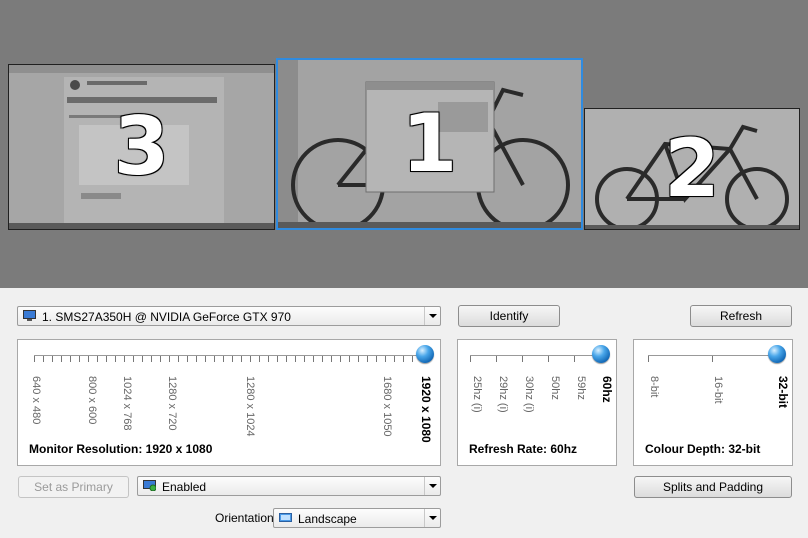 Image resolution: width=808 pixels, height=538 pixels. I want to click on colour-depth-tick-label-selected: 32-bit, so click(783, 392).